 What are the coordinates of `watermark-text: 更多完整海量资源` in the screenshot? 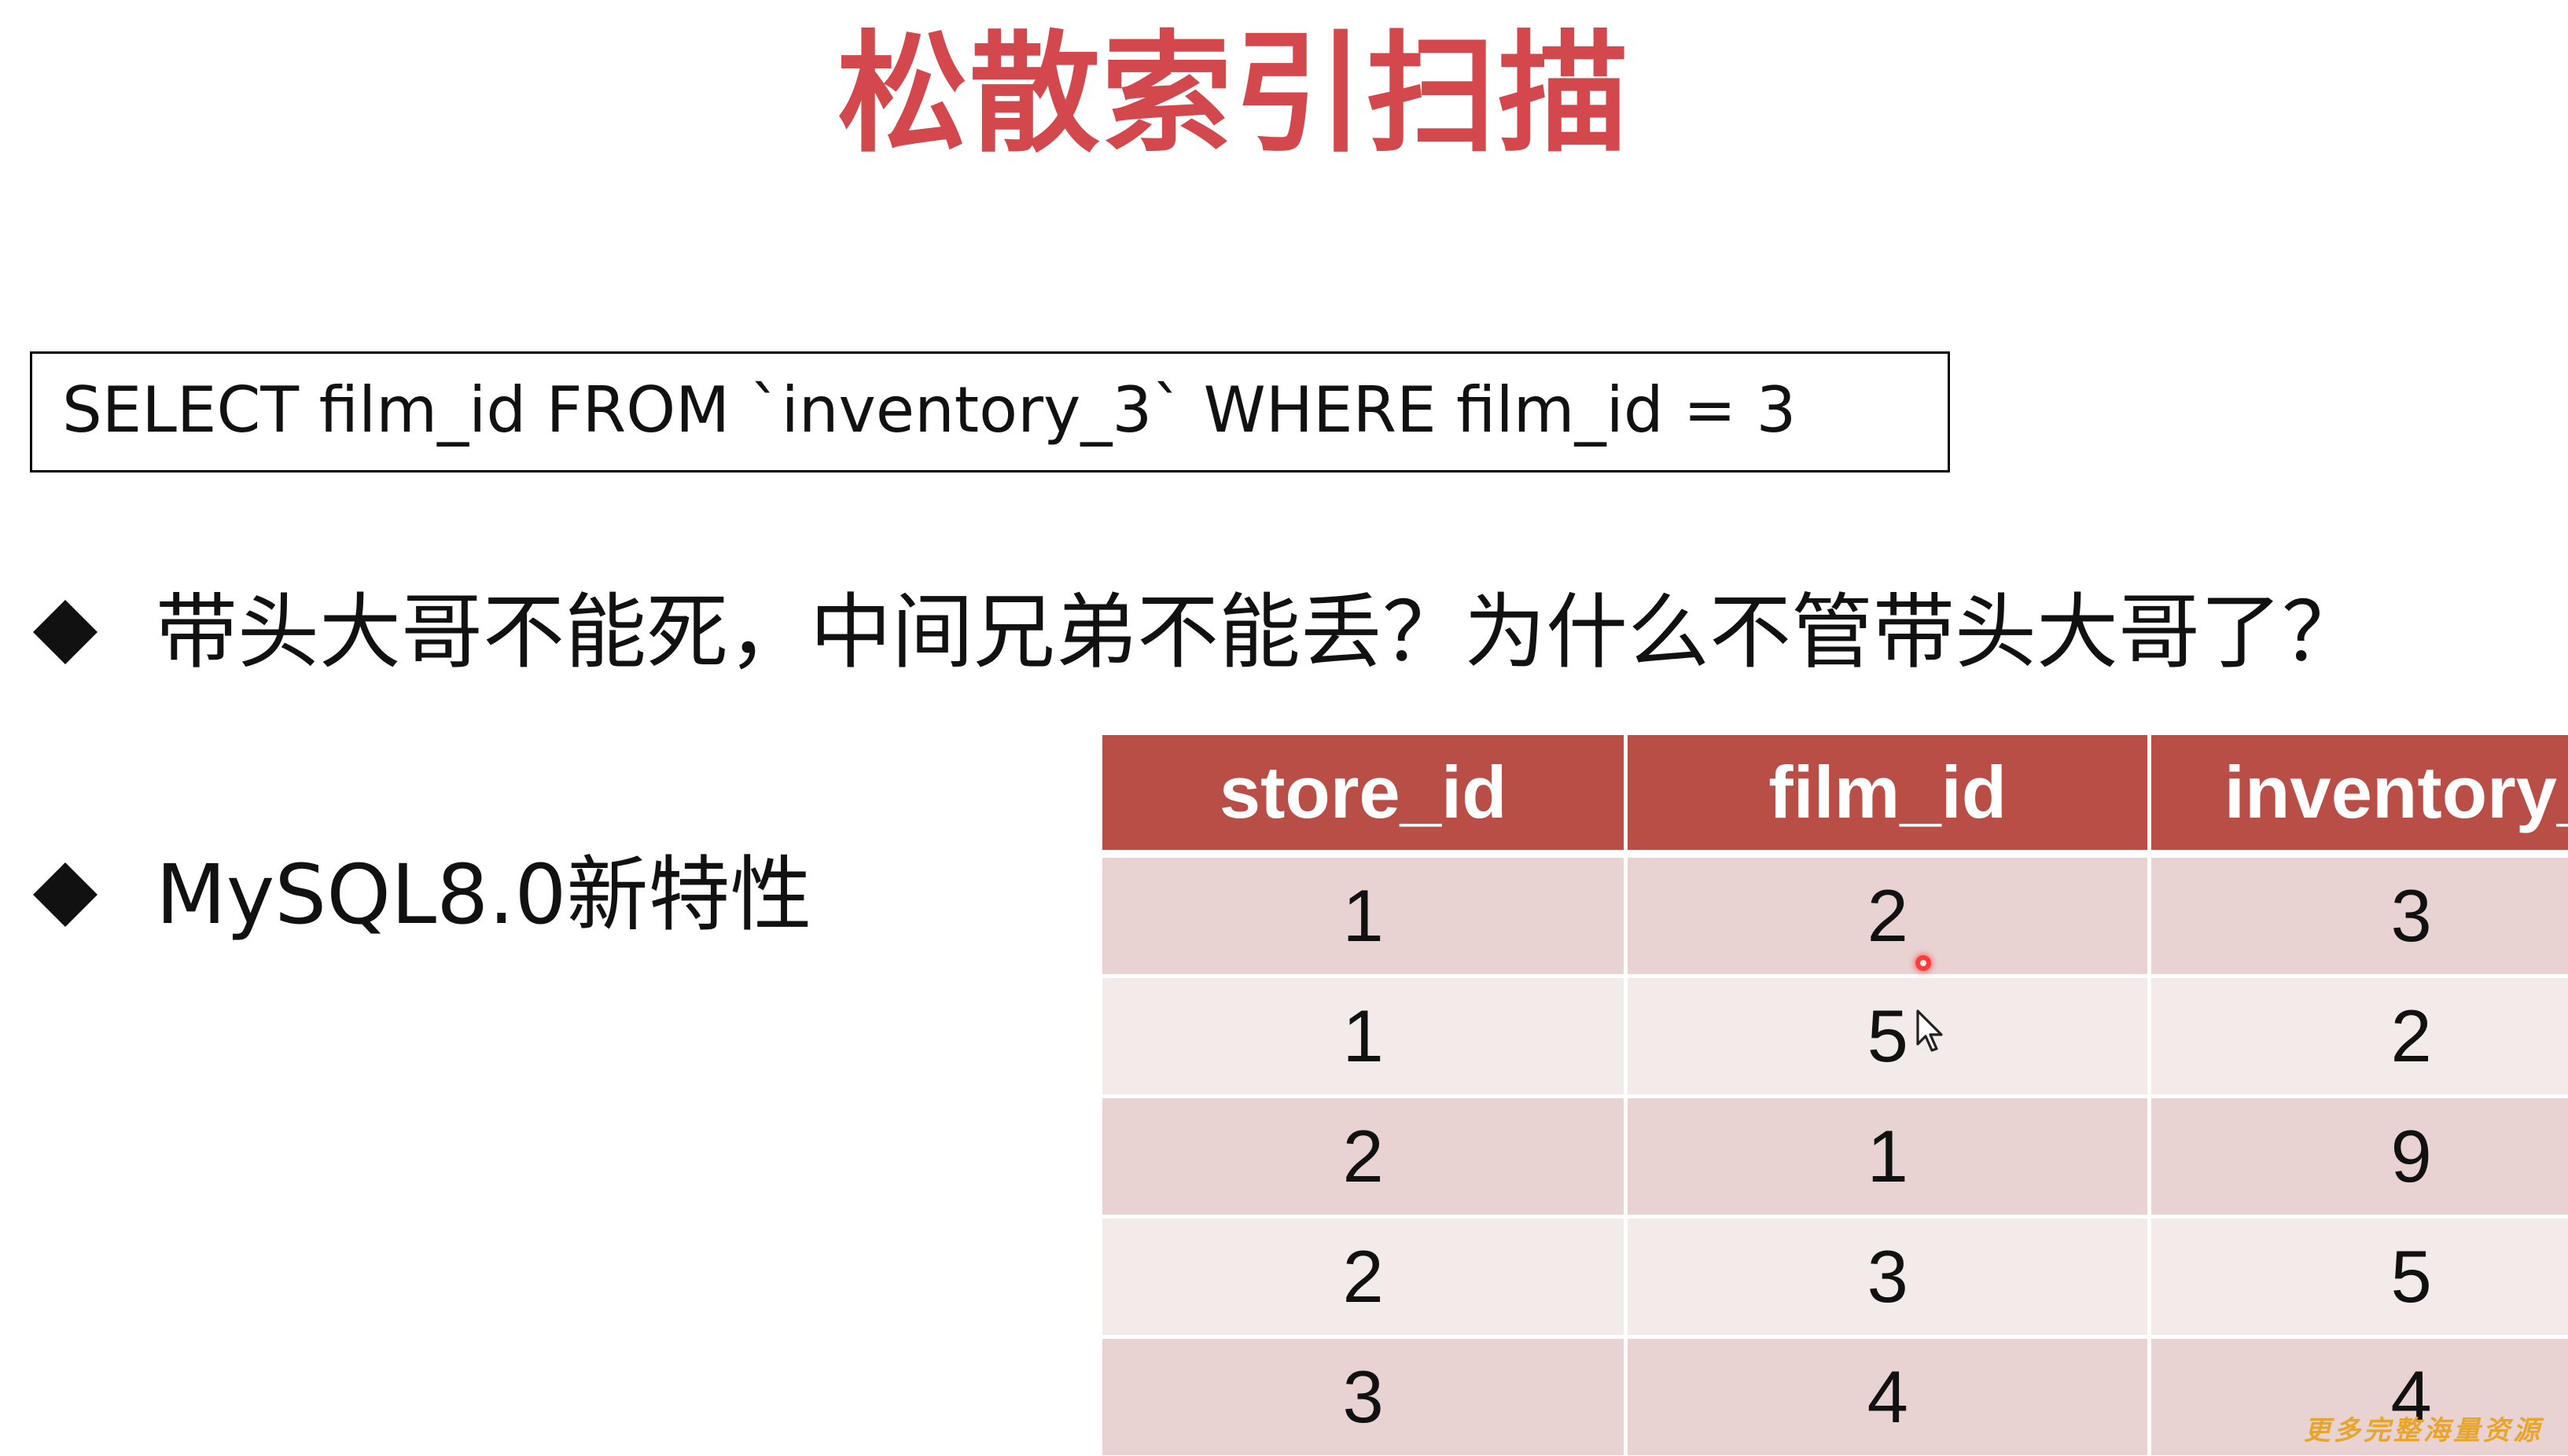 It's located at (2423, 1431).